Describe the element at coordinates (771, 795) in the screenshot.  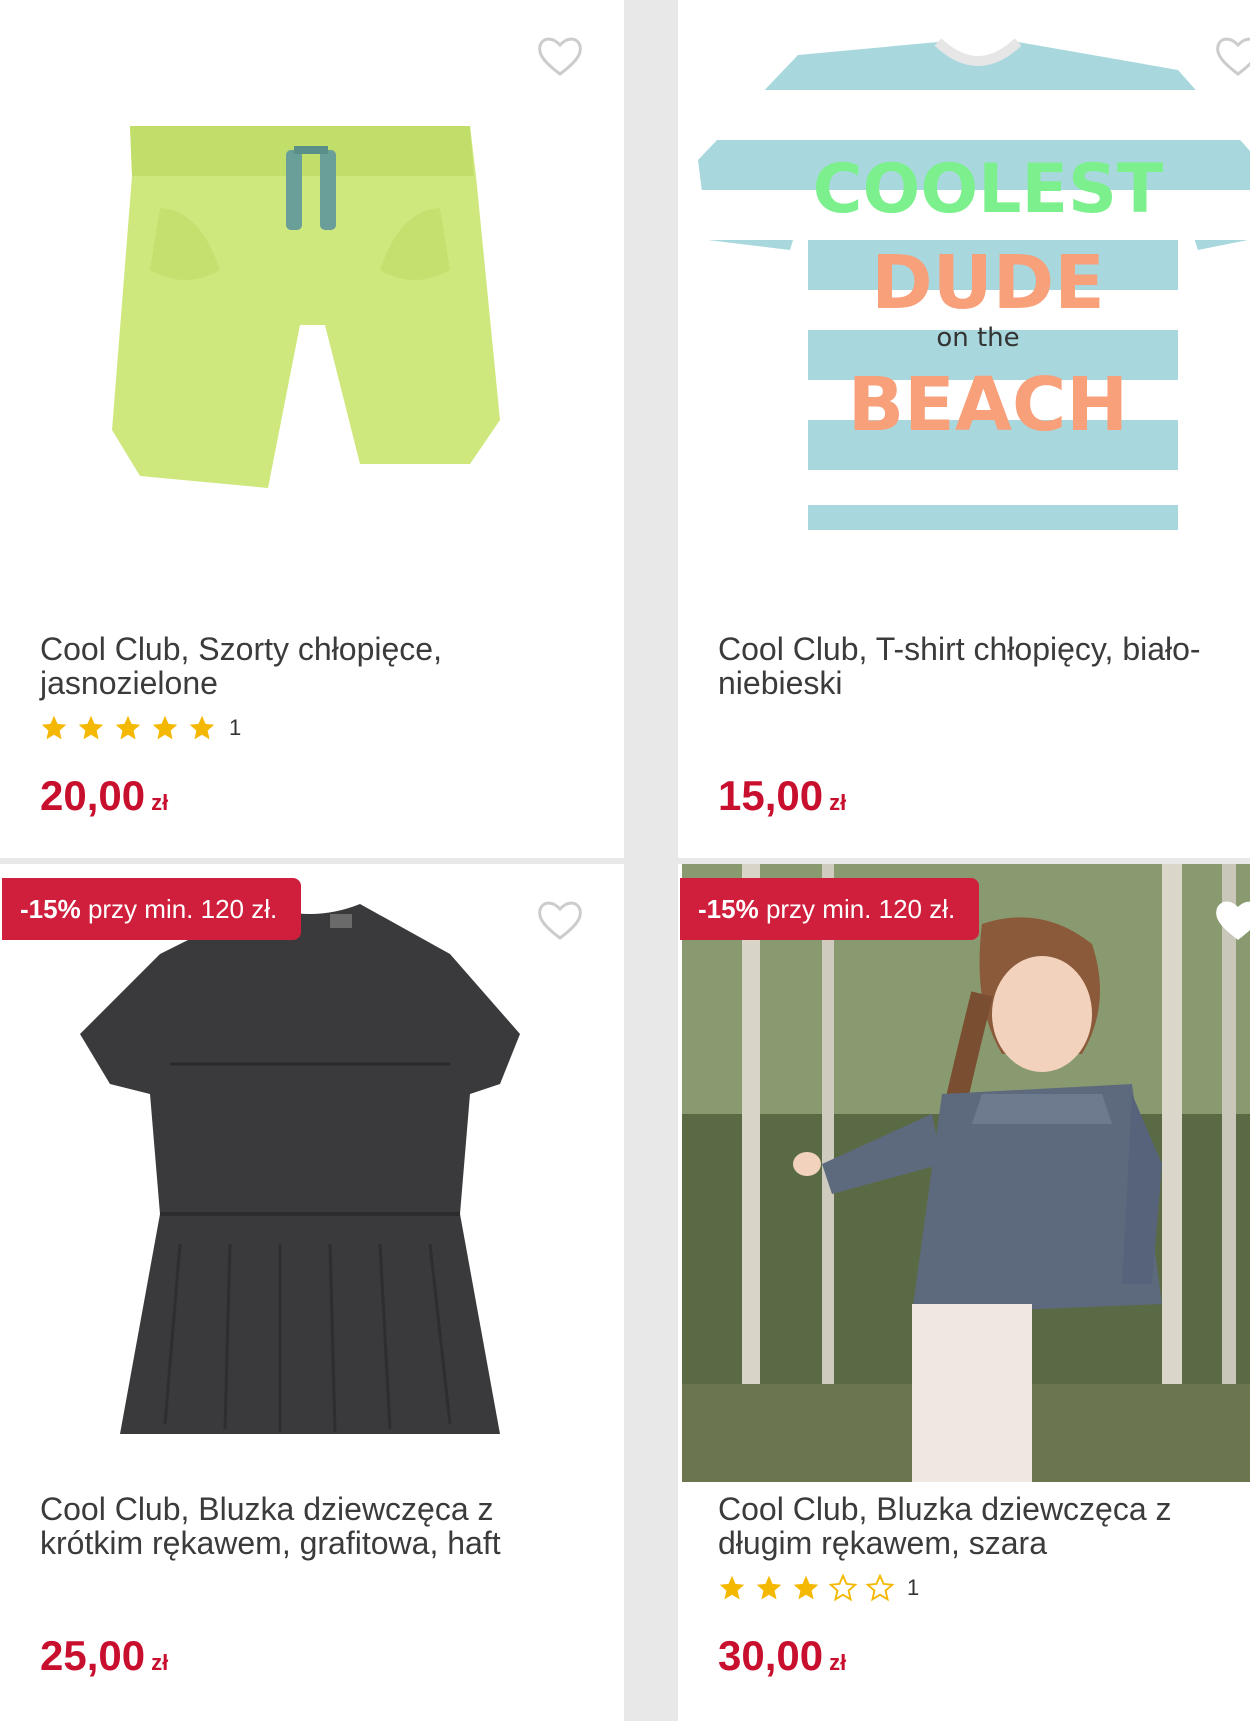
I see `price-value: 15,00` at that location.